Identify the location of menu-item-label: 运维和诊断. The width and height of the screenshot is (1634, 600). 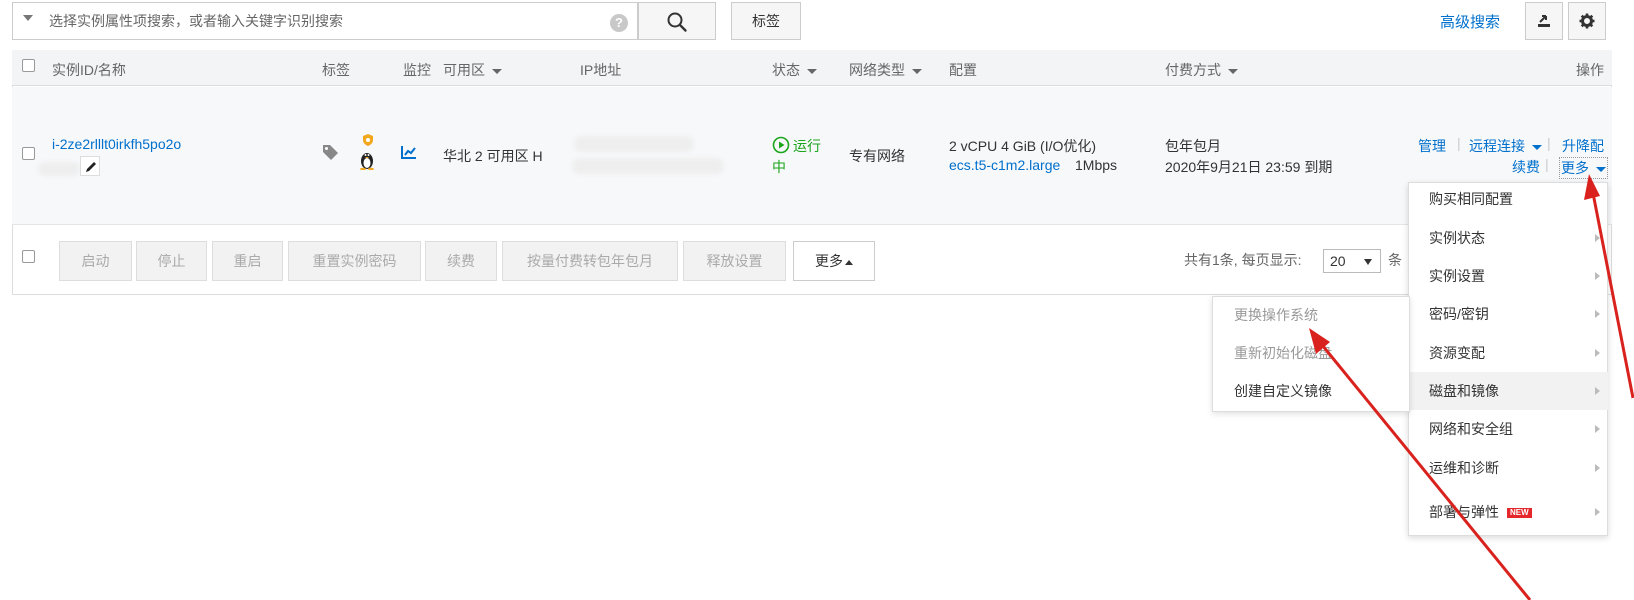
(1464, 468).